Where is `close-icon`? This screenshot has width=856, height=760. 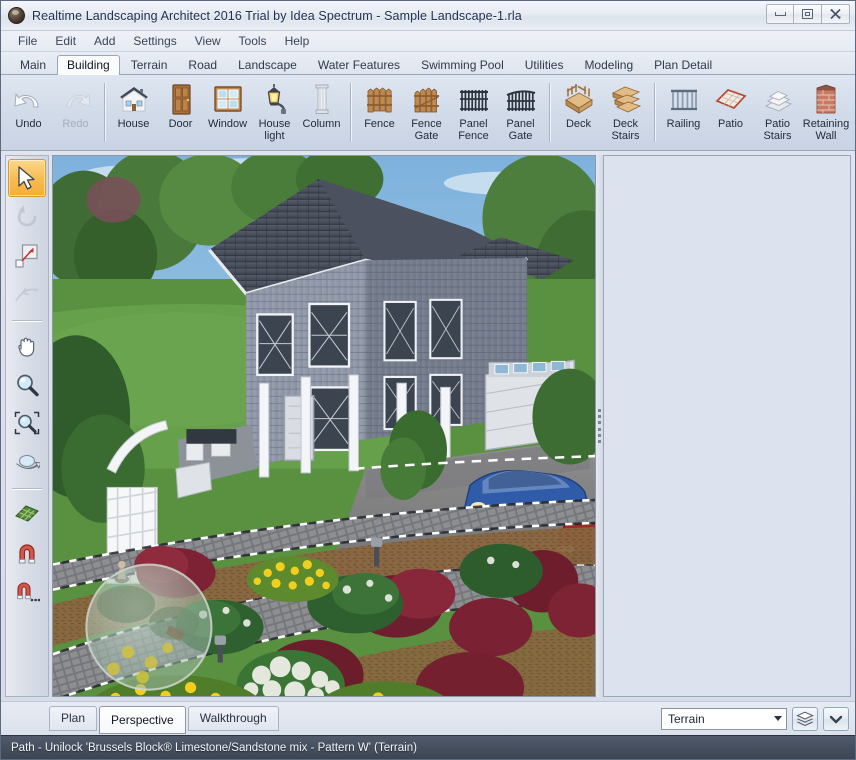
close-icon is located at coordinates (835, 14).